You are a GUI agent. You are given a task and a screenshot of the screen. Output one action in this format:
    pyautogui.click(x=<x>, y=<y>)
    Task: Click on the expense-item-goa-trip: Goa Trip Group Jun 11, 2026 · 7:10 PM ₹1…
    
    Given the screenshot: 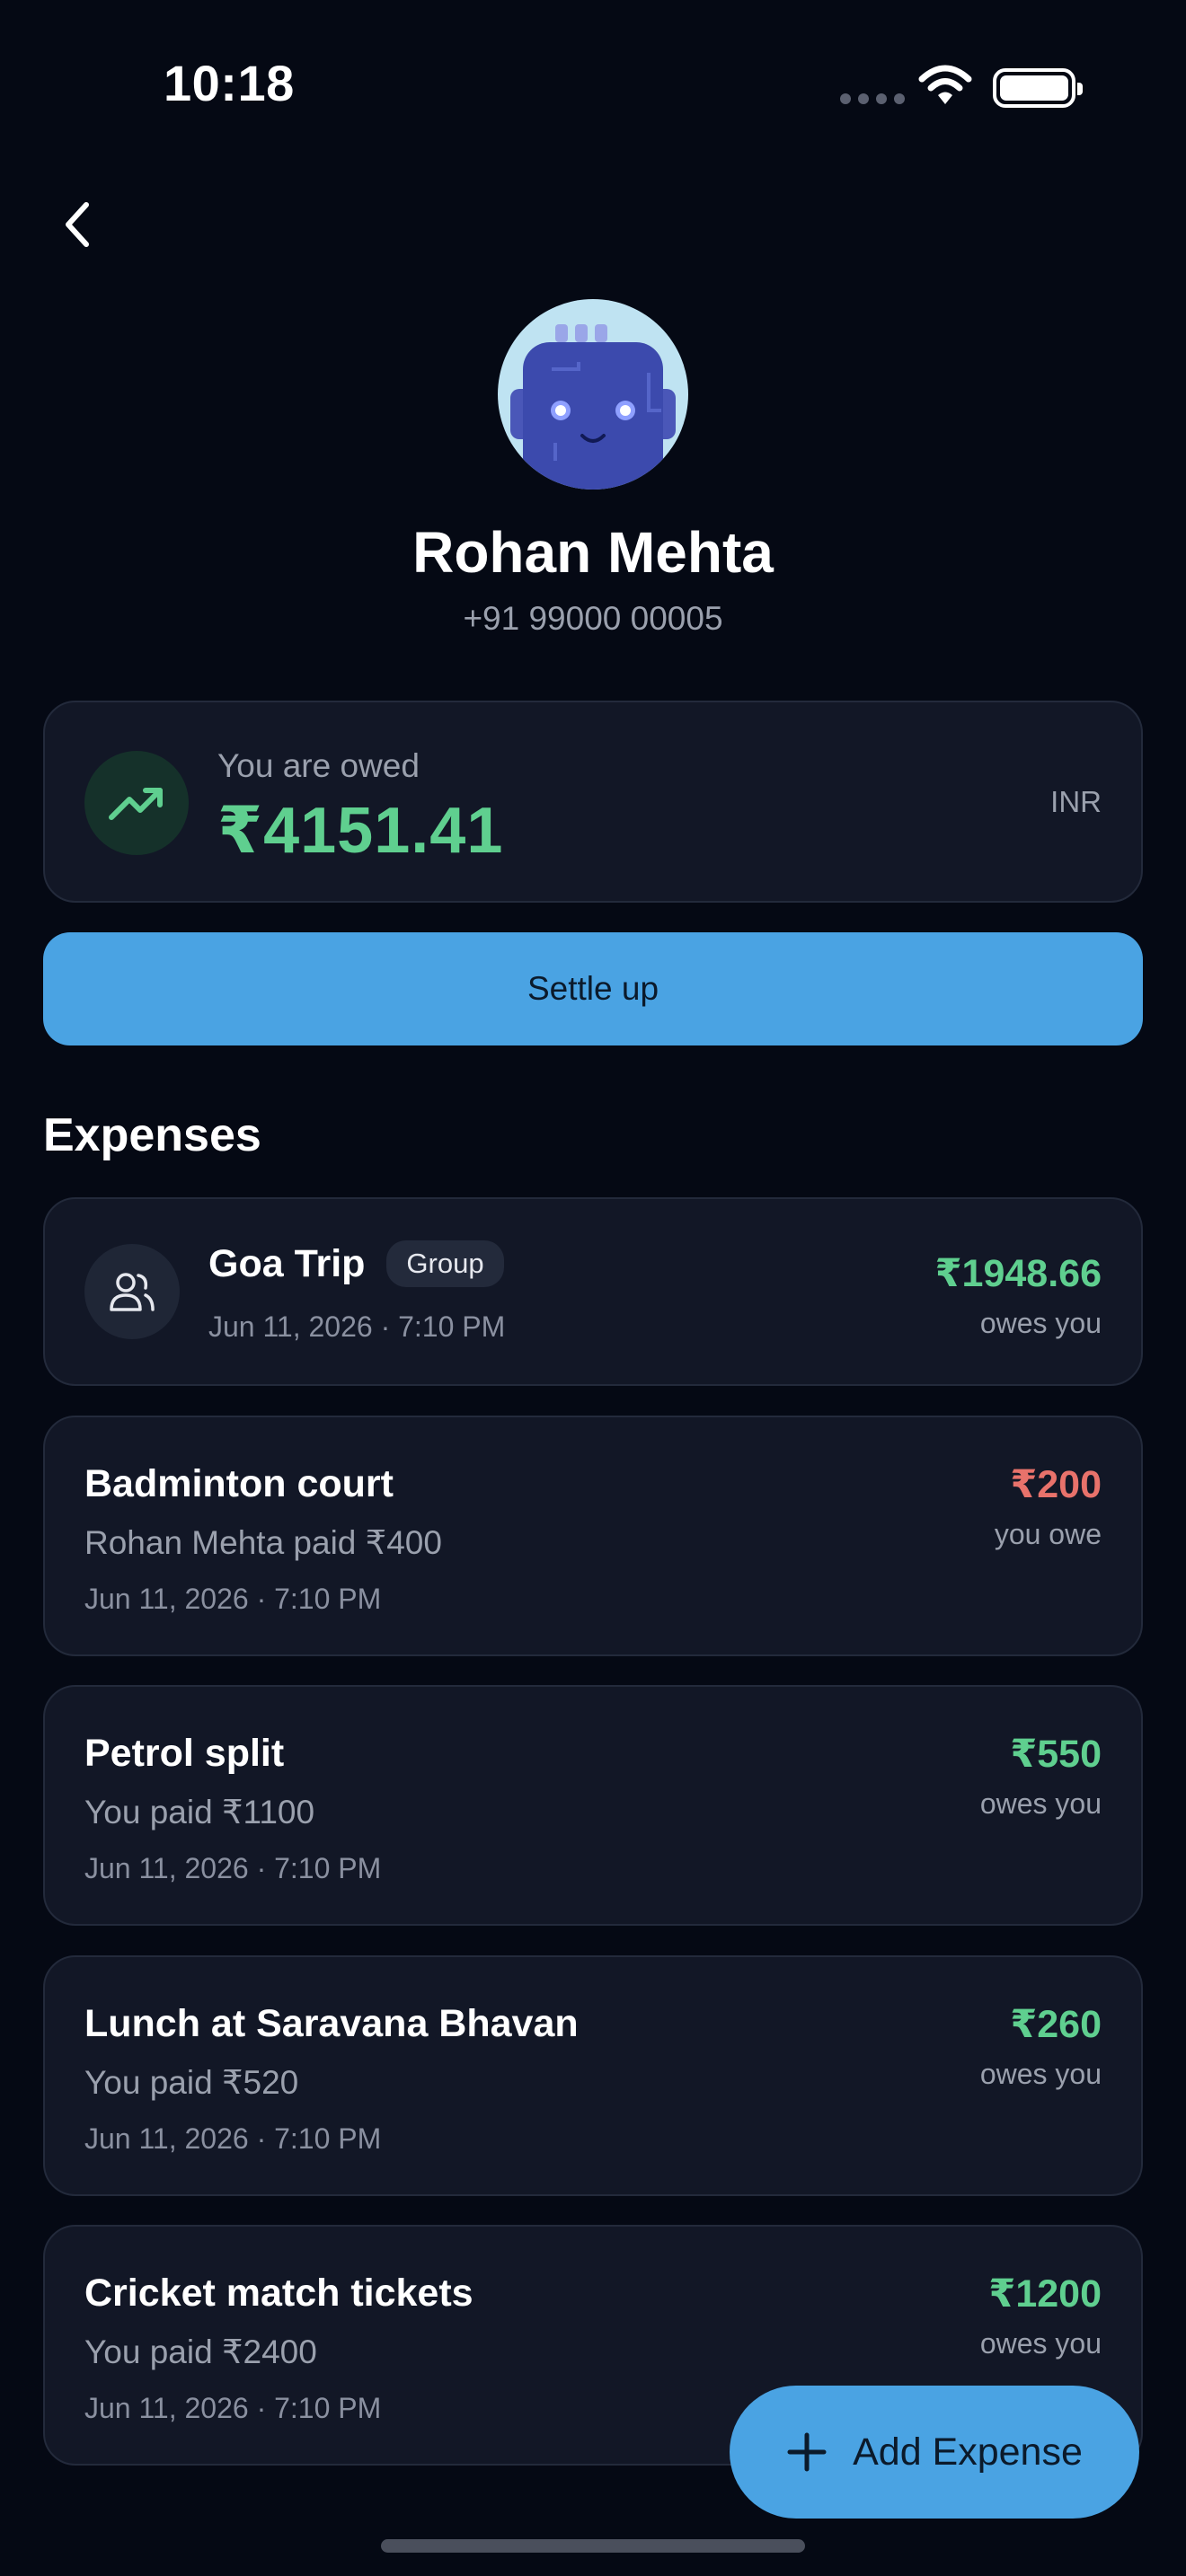 What is the action you would take?
    pyautogui.click(x=593, y=1291)
    